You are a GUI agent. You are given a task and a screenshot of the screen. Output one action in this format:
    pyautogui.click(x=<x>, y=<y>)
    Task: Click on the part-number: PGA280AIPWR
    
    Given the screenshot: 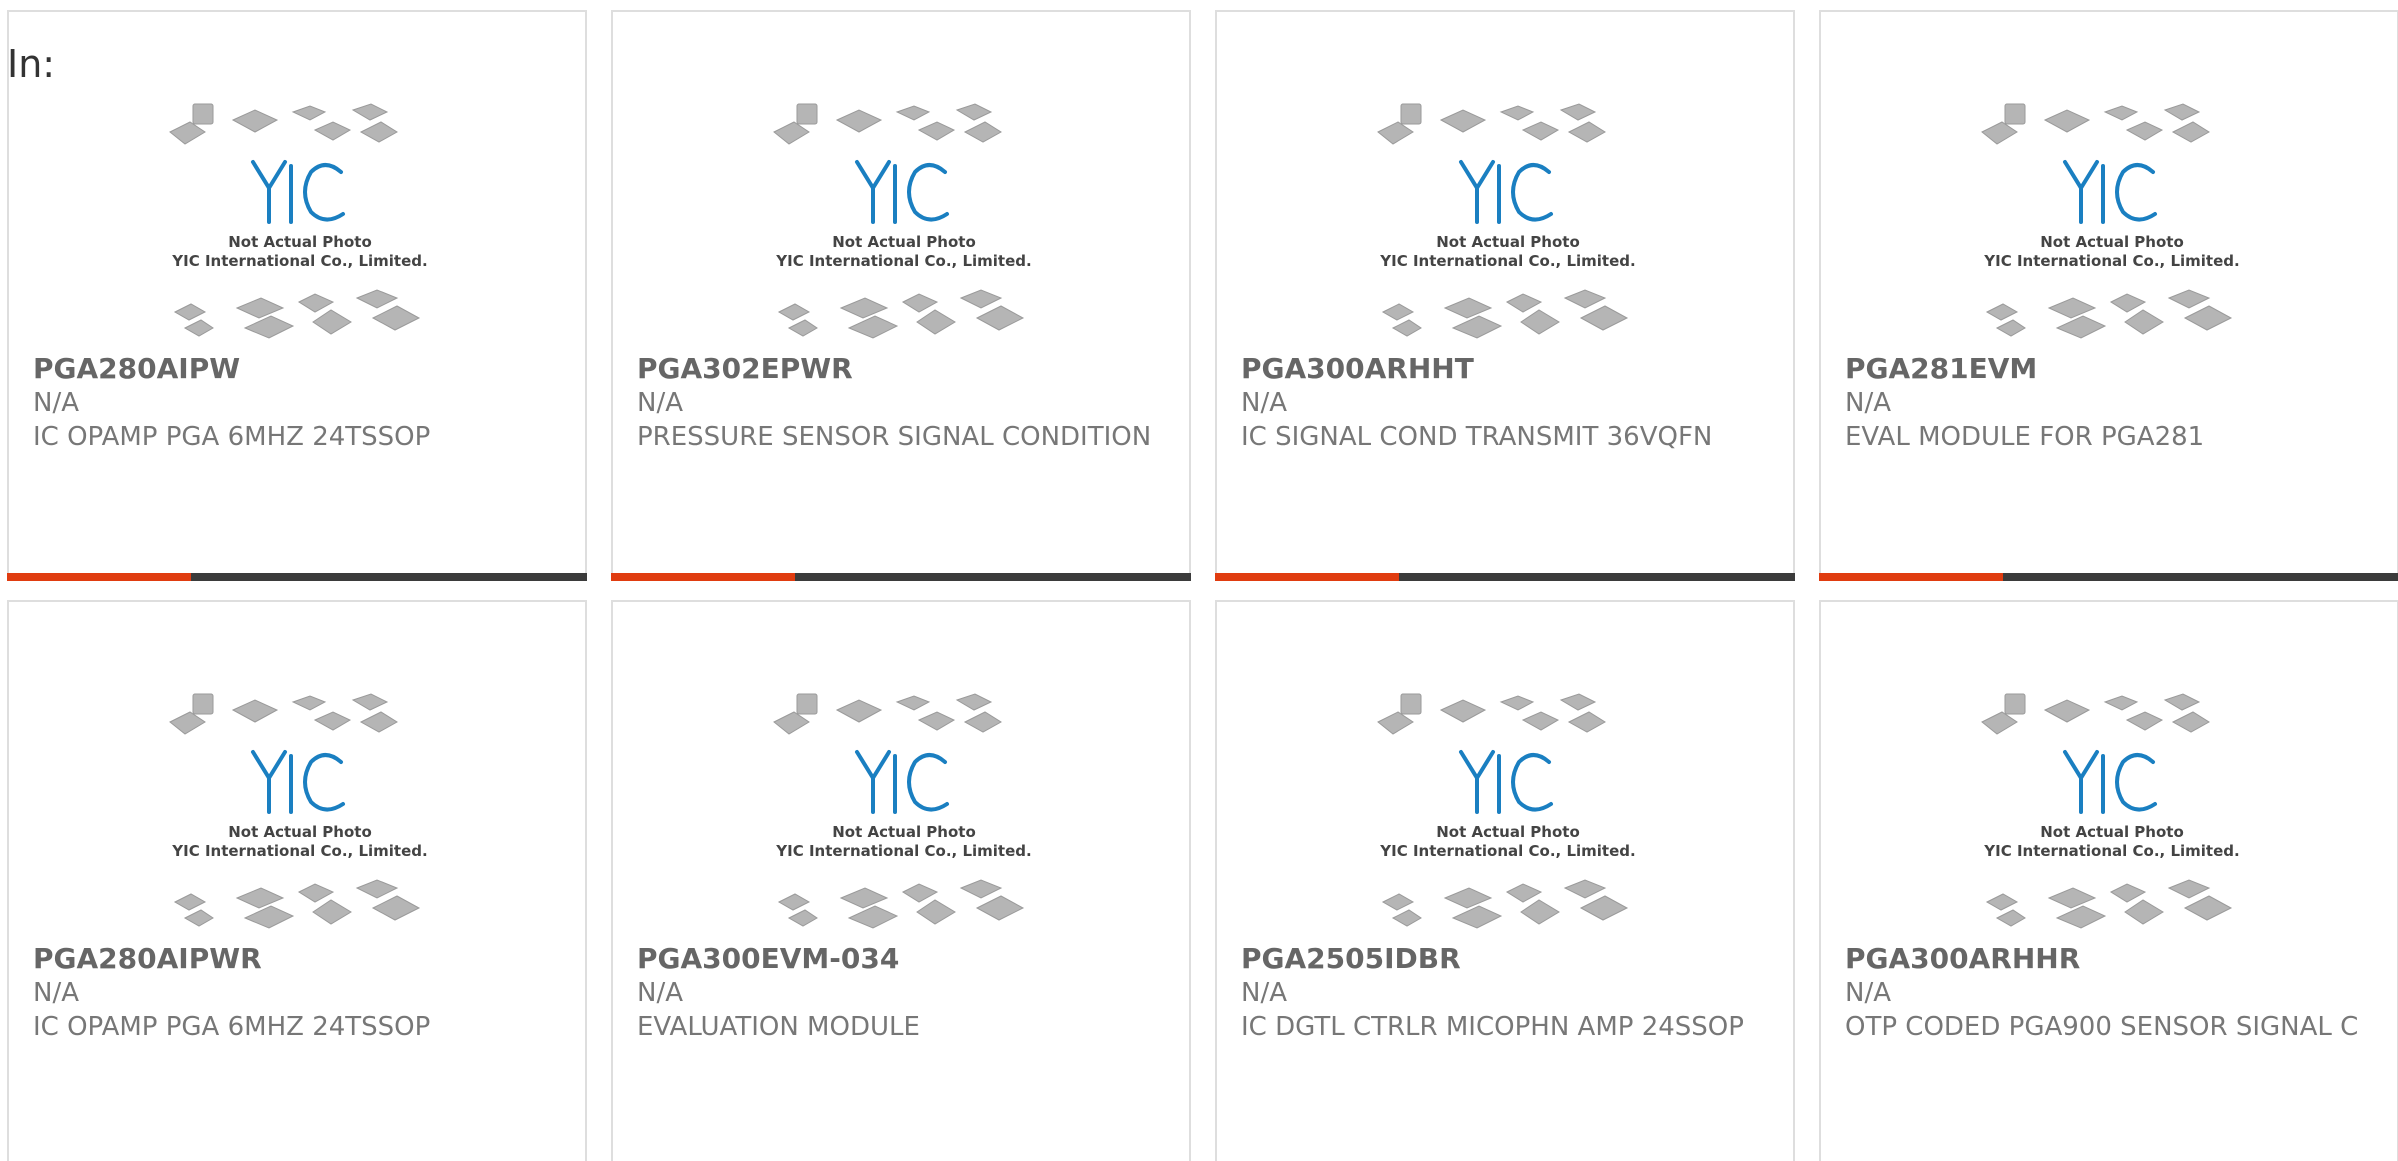 What is the action you would take?
    pyautogui.click(x=147, y=959)
    